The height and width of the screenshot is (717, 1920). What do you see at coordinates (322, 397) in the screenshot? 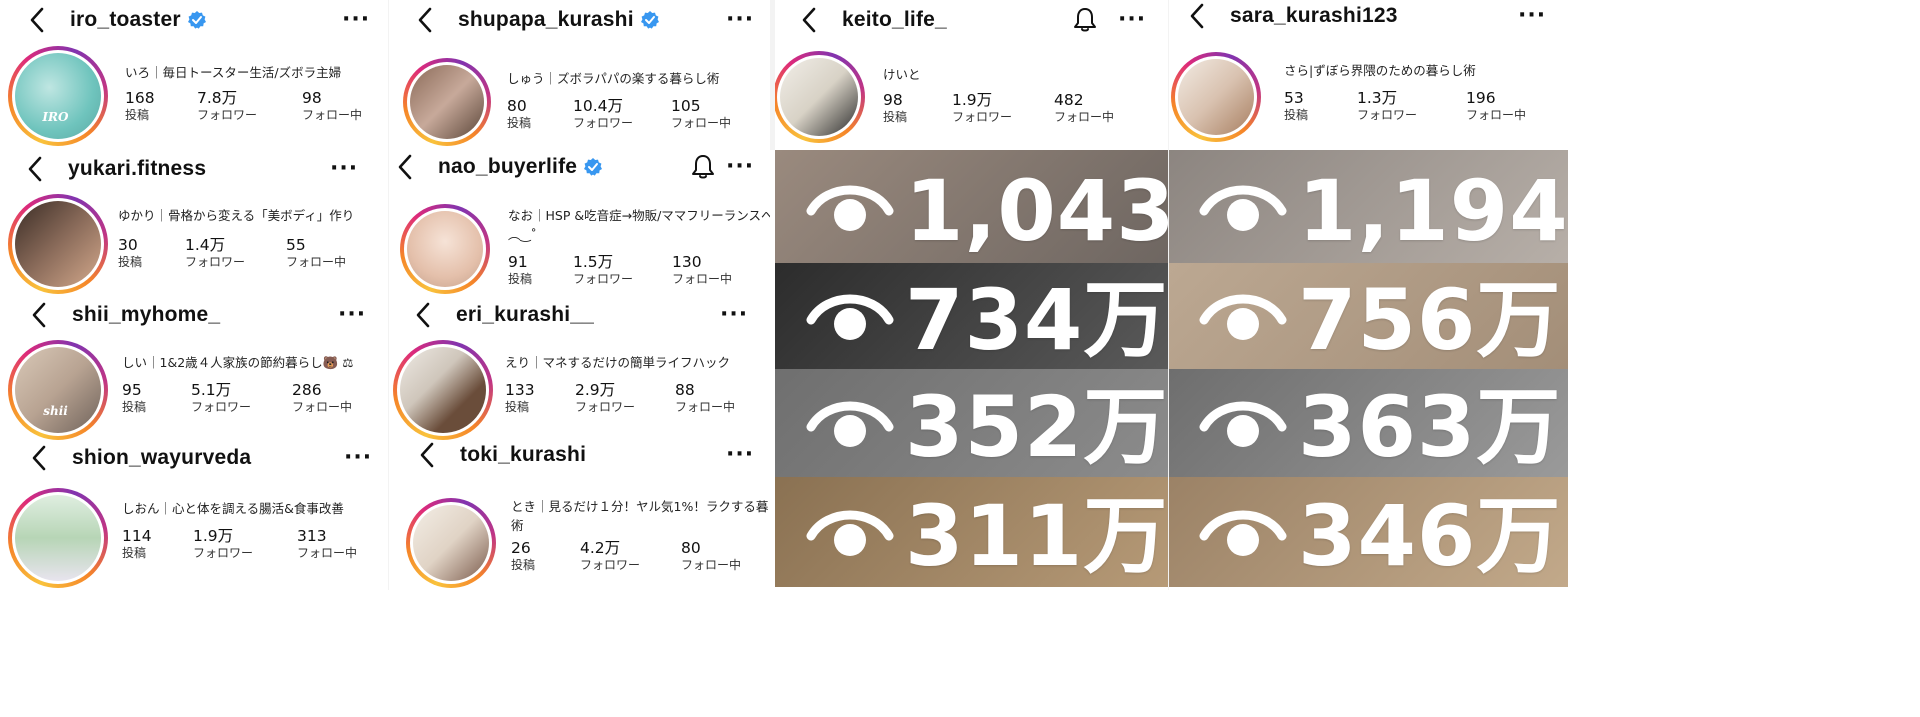
I see `stat-following: 286 フォロー中` at bounding box center [322, 397].